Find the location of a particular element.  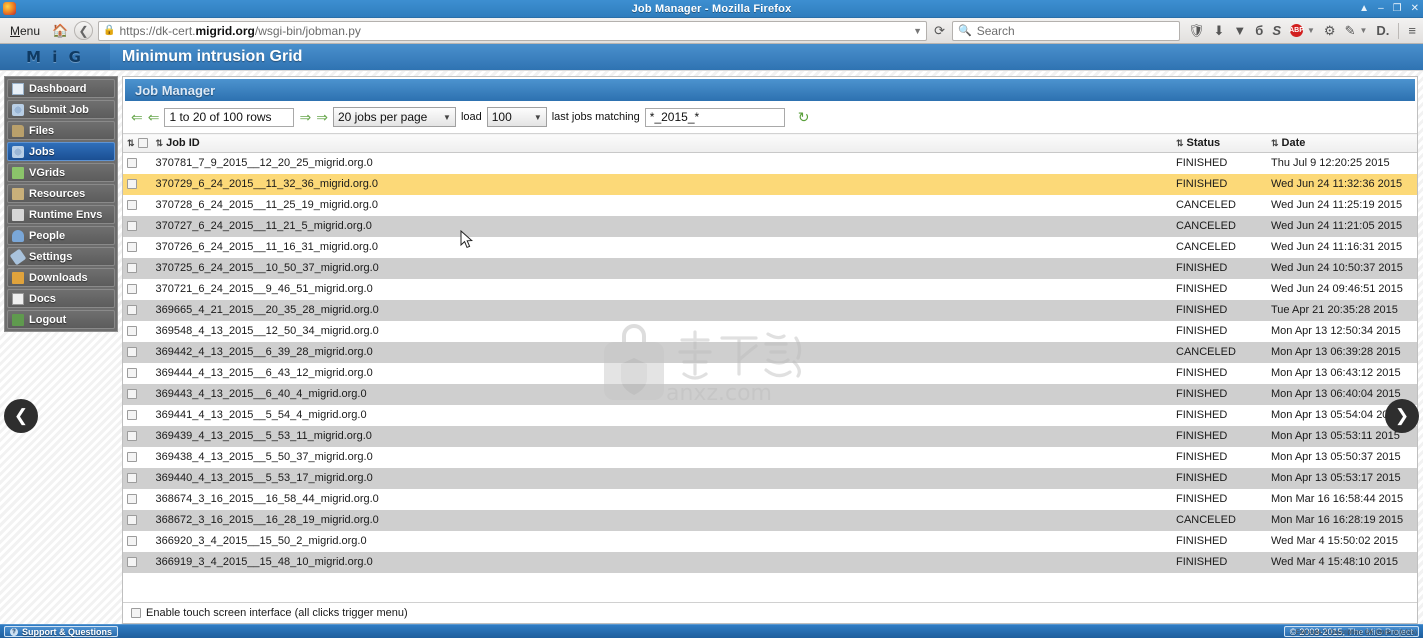

address-dropdown-icon: ▼ is located at coordinates (914, 31).